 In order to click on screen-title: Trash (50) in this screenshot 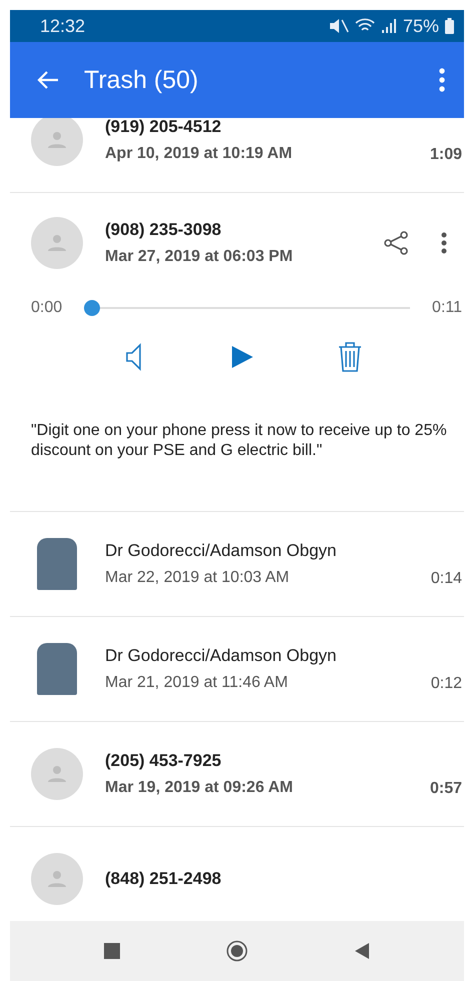, I will do `click(142, 80)`.